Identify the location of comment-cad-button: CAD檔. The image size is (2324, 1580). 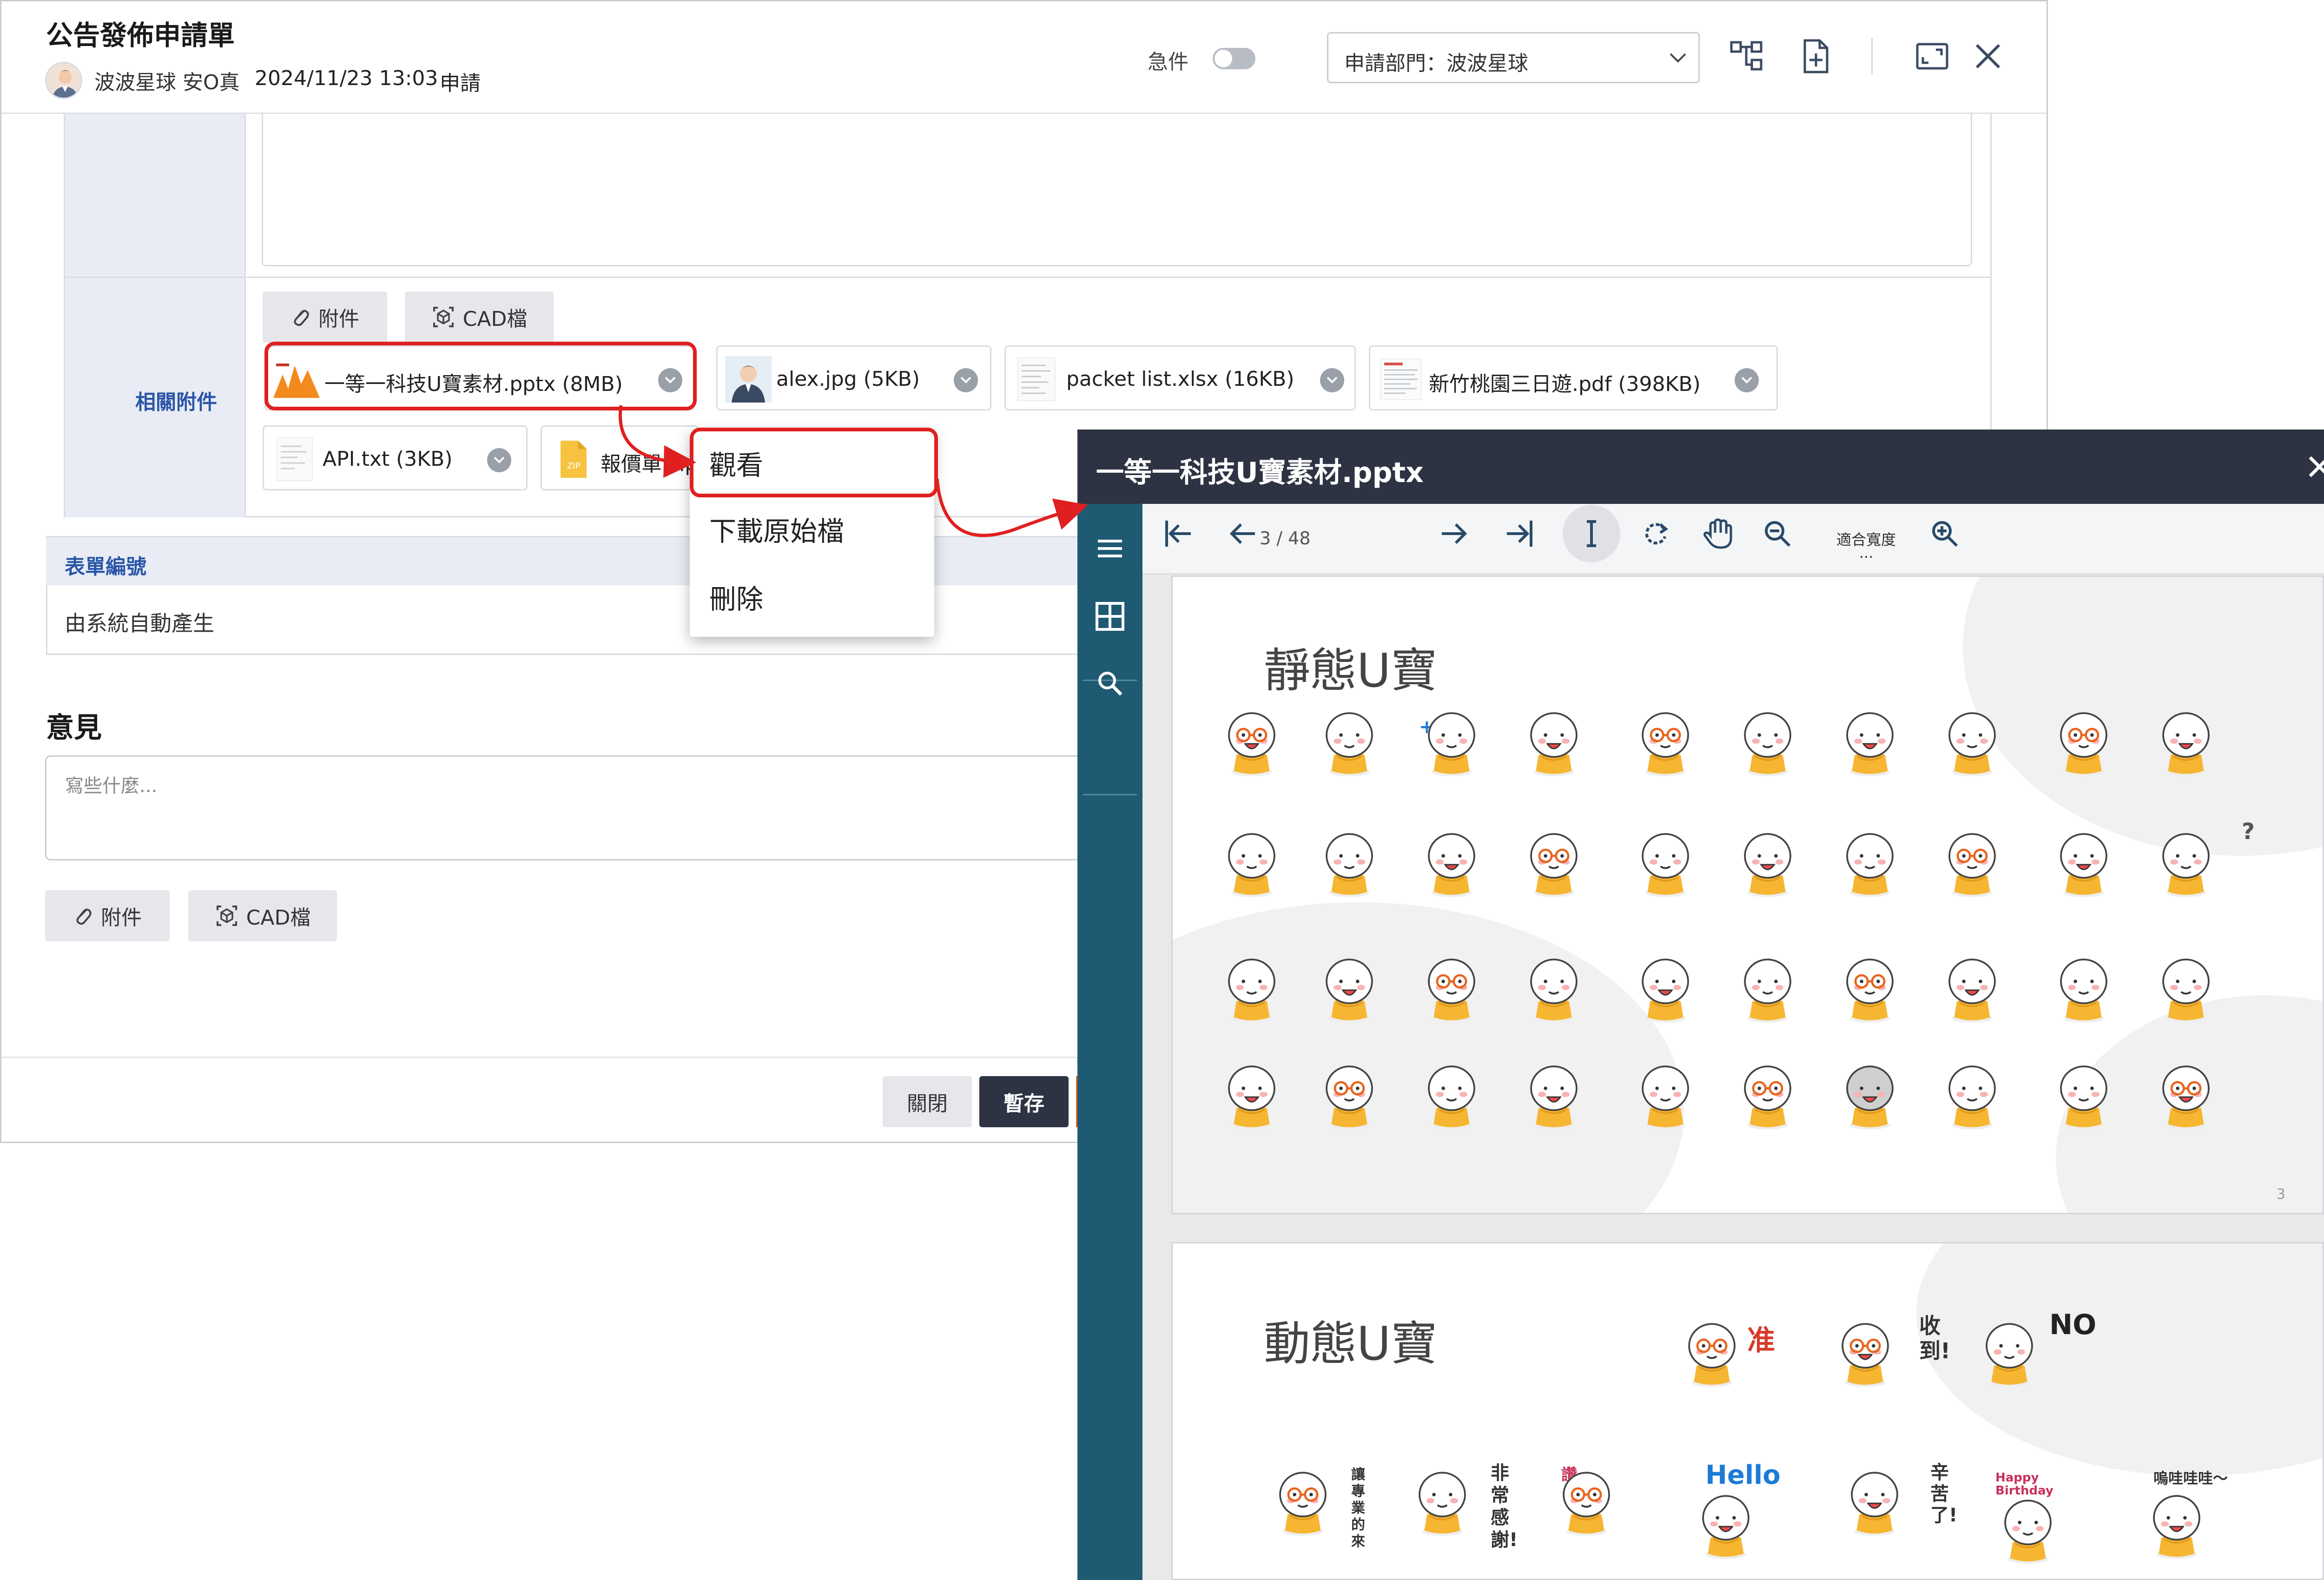
(262, 915).